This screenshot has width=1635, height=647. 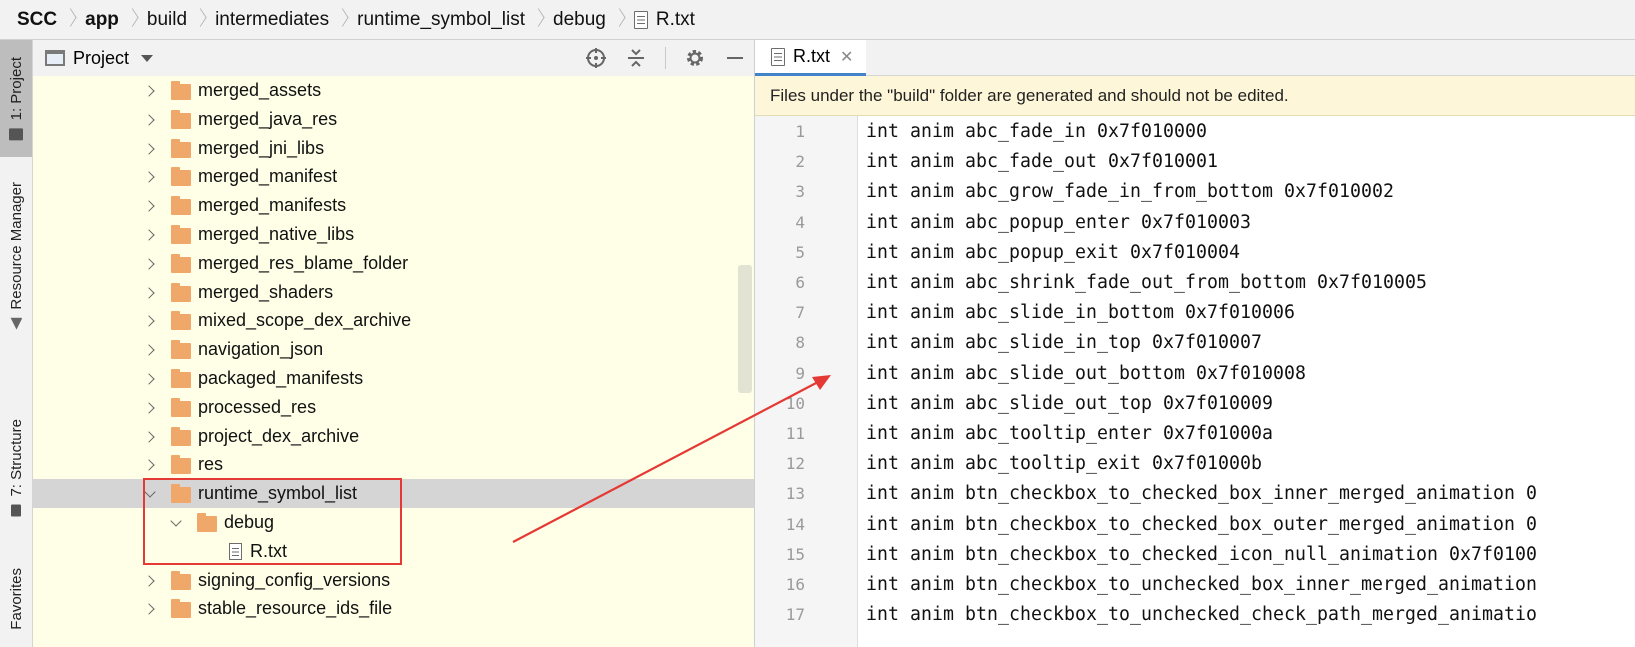 What do you see at coordinates (441, 20) in the screenshot?
I see `breadcrumb-item-runtime-symbol-list: runtime_symbol_list` at bounding box center [441, 20].